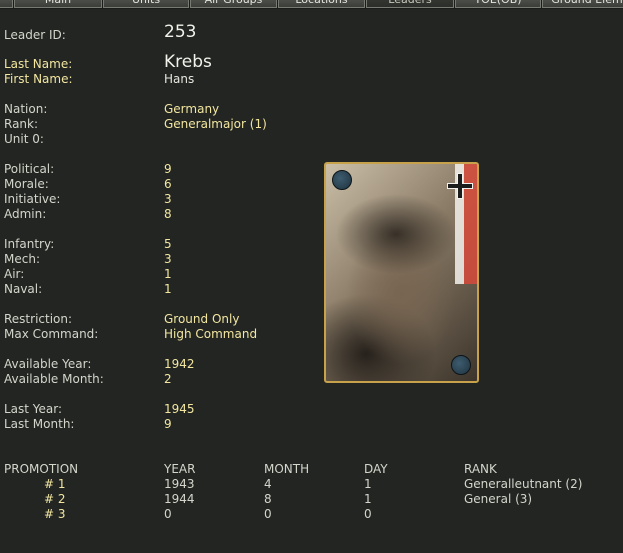 The height and width of the screenshot is (553, 623). What do you see at coordinates (268, 499) in the screenshot?
I see `promotion-month: 8` at bounding box center [268, 499].